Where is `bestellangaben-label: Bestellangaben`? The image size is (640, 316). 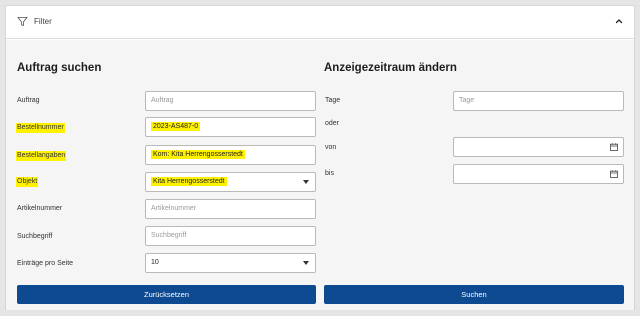
bestellangaben-label: Bestellangaben is located at coordinates (41, 156).